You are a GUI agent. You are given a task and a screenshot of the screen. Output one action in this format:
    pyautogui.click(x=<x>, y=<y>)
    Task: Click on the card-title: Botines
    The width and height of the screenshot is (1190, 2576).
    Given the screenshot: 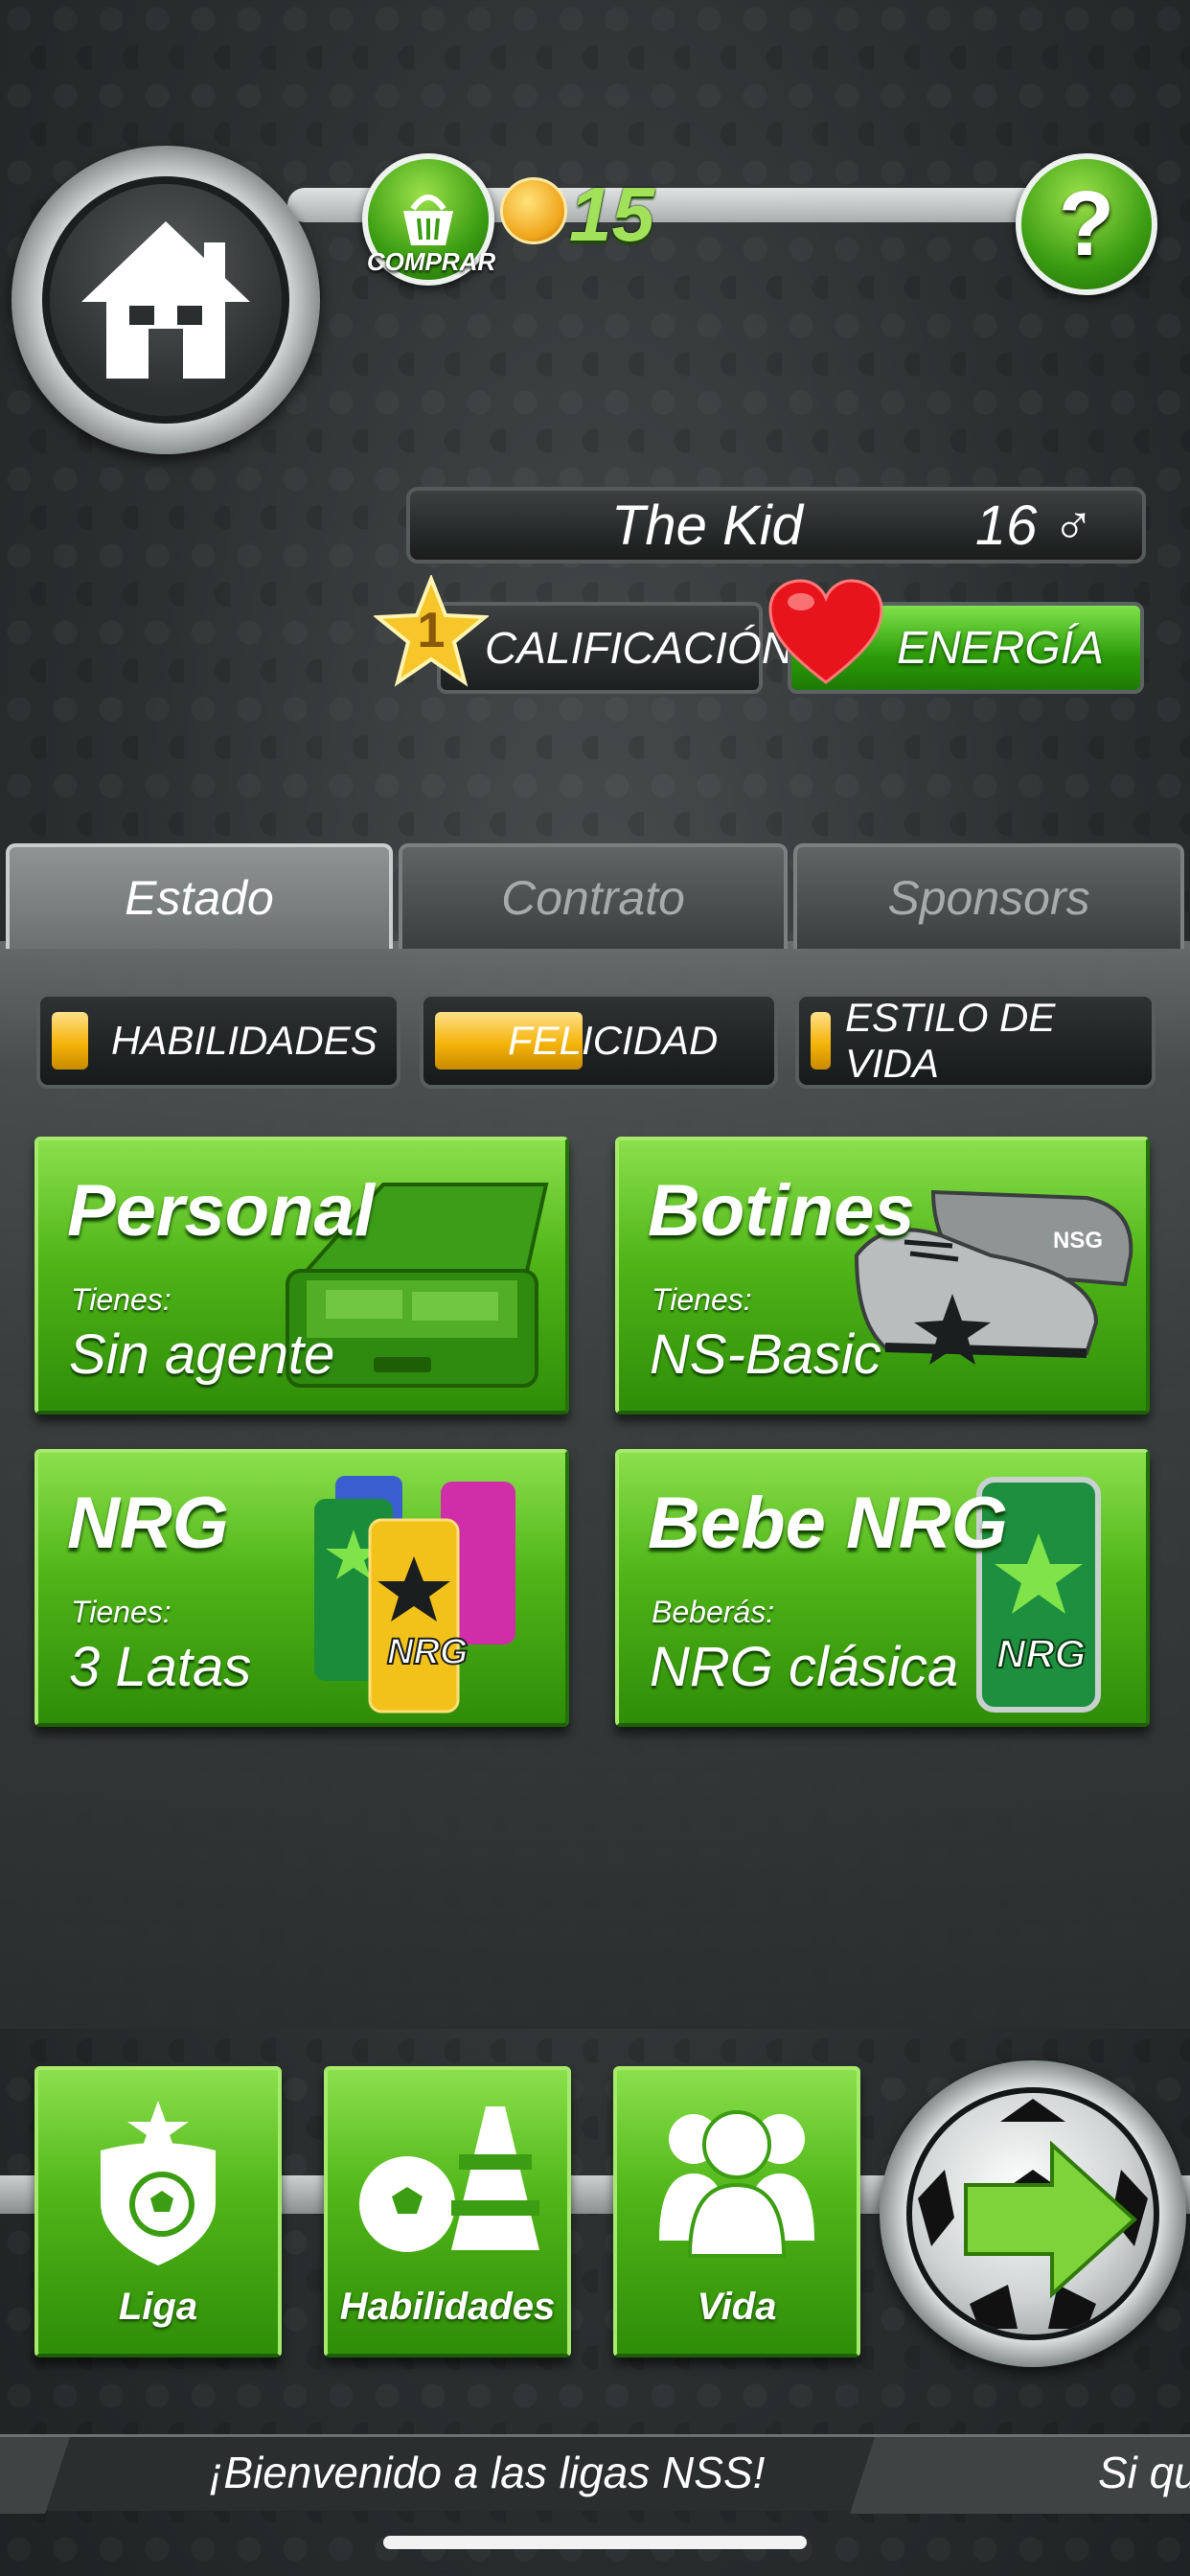 What is the action you would take?
    pyautogui.click(x=781, y=1211)
    